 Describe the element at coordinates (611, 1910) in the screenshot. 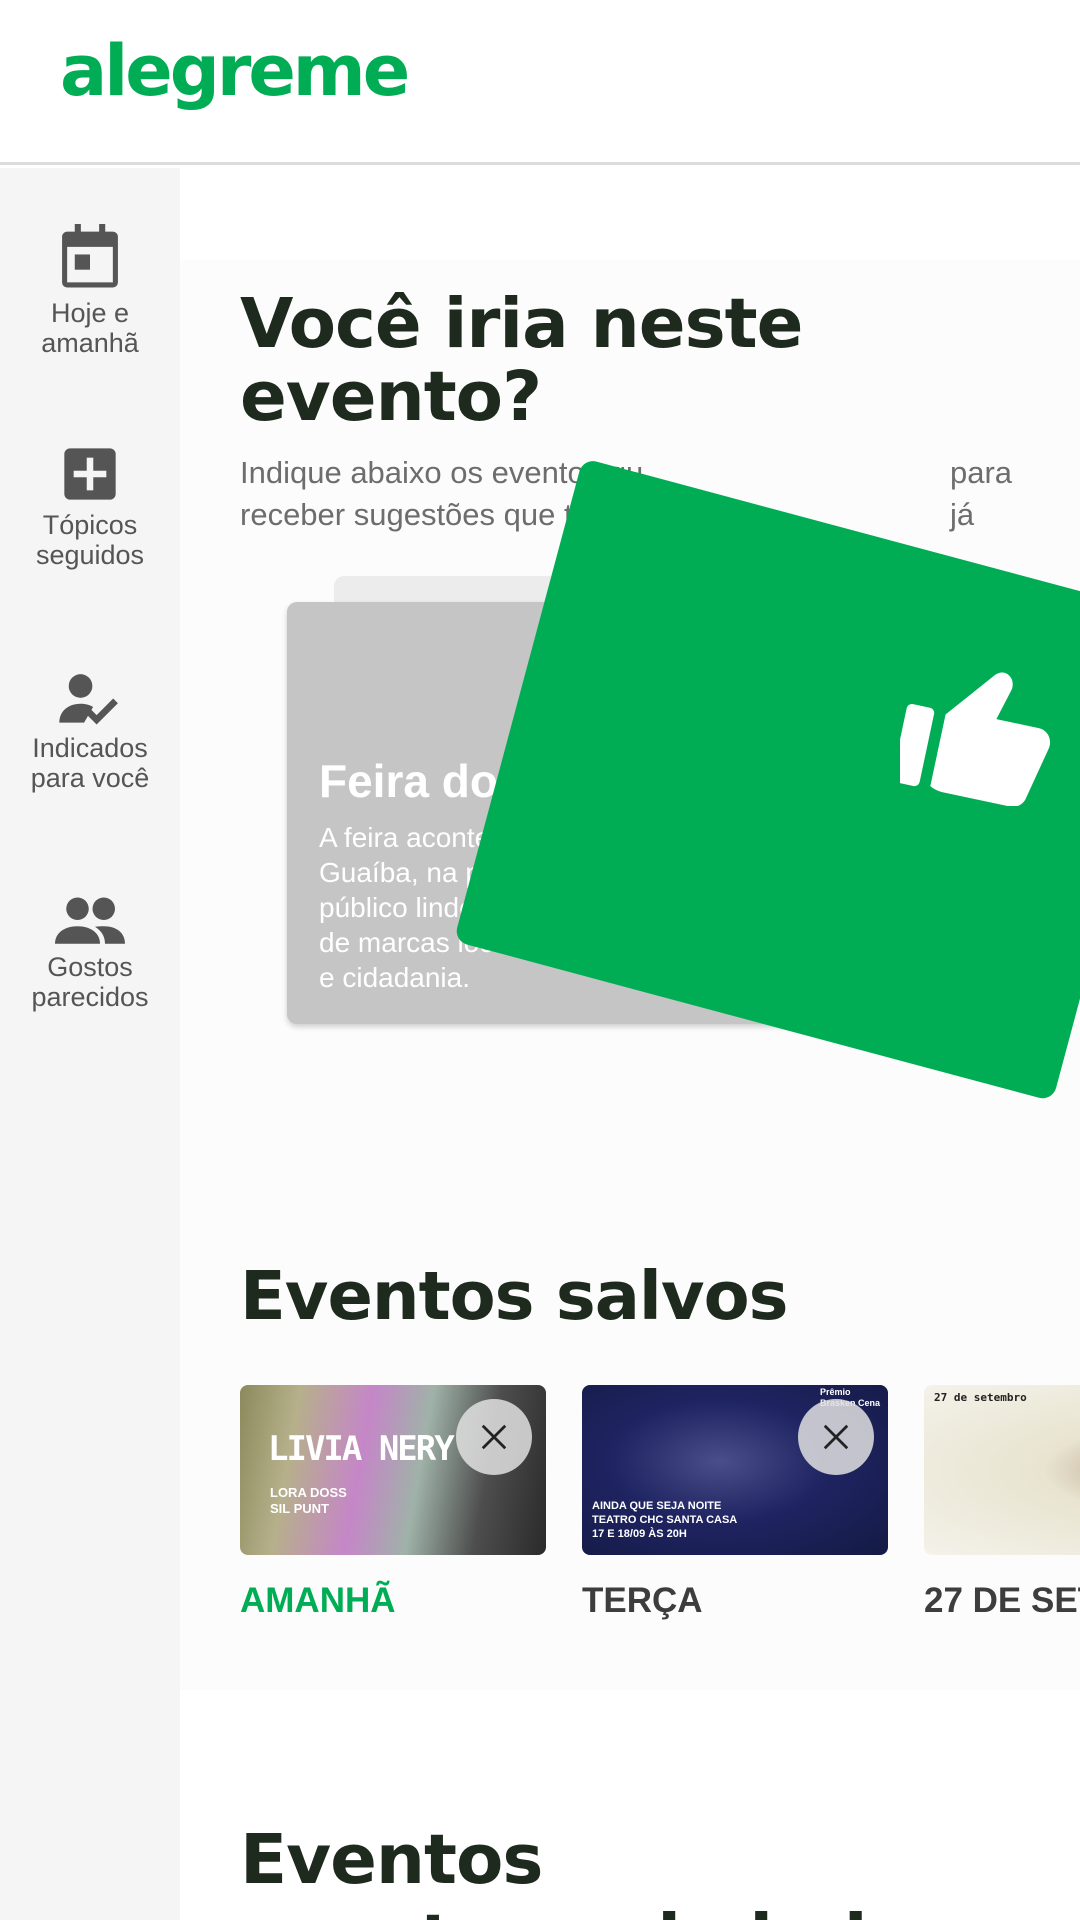

I see `happening-title-line2: acontecendo hoje e` at that location.